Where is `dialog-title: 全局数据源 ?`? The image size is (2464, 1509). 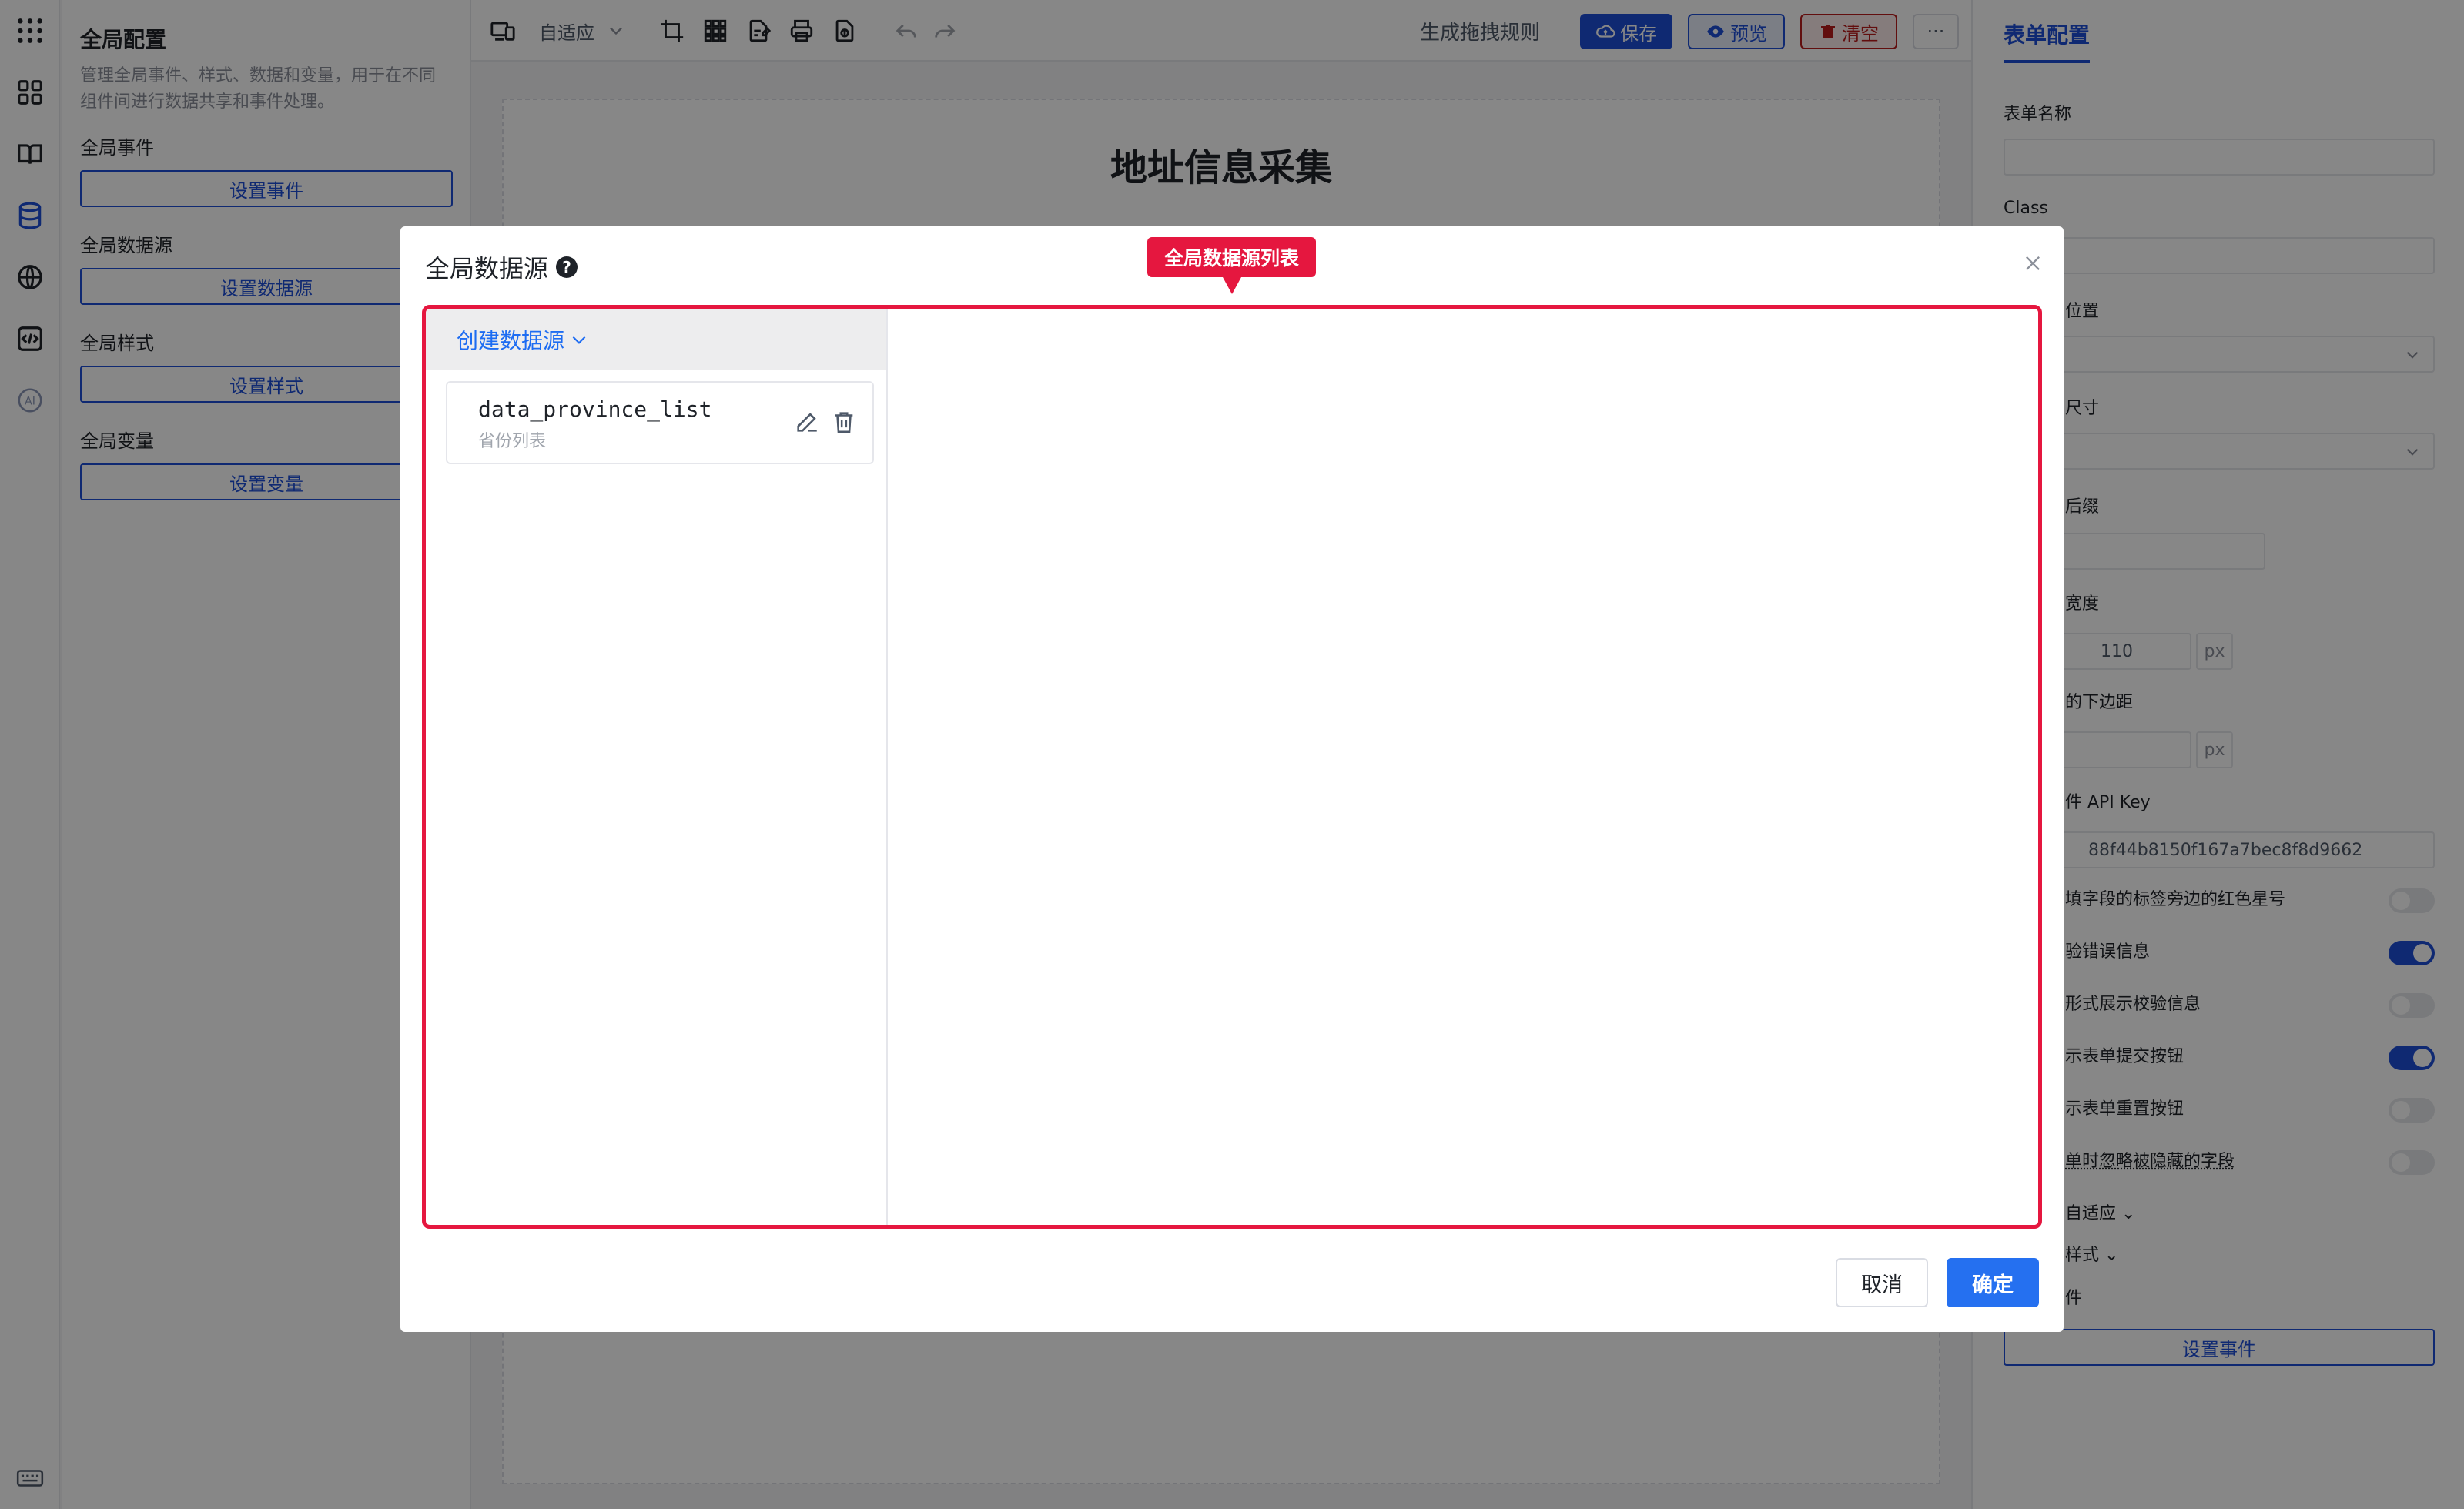 dialog-title: 全局数据源 ? is located at coordinates (501, 267).